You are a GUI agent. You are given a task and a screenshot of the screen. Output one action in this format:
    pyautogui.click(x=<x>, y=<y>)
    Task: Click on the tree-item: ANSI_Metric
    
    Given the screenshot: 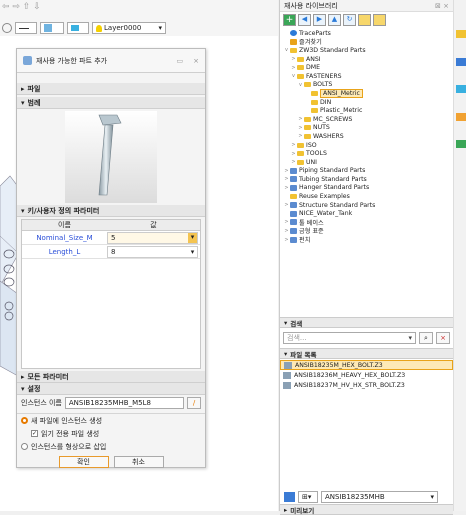 What is the action you would take?
    pyautogui.click(x=366, y=93)
    